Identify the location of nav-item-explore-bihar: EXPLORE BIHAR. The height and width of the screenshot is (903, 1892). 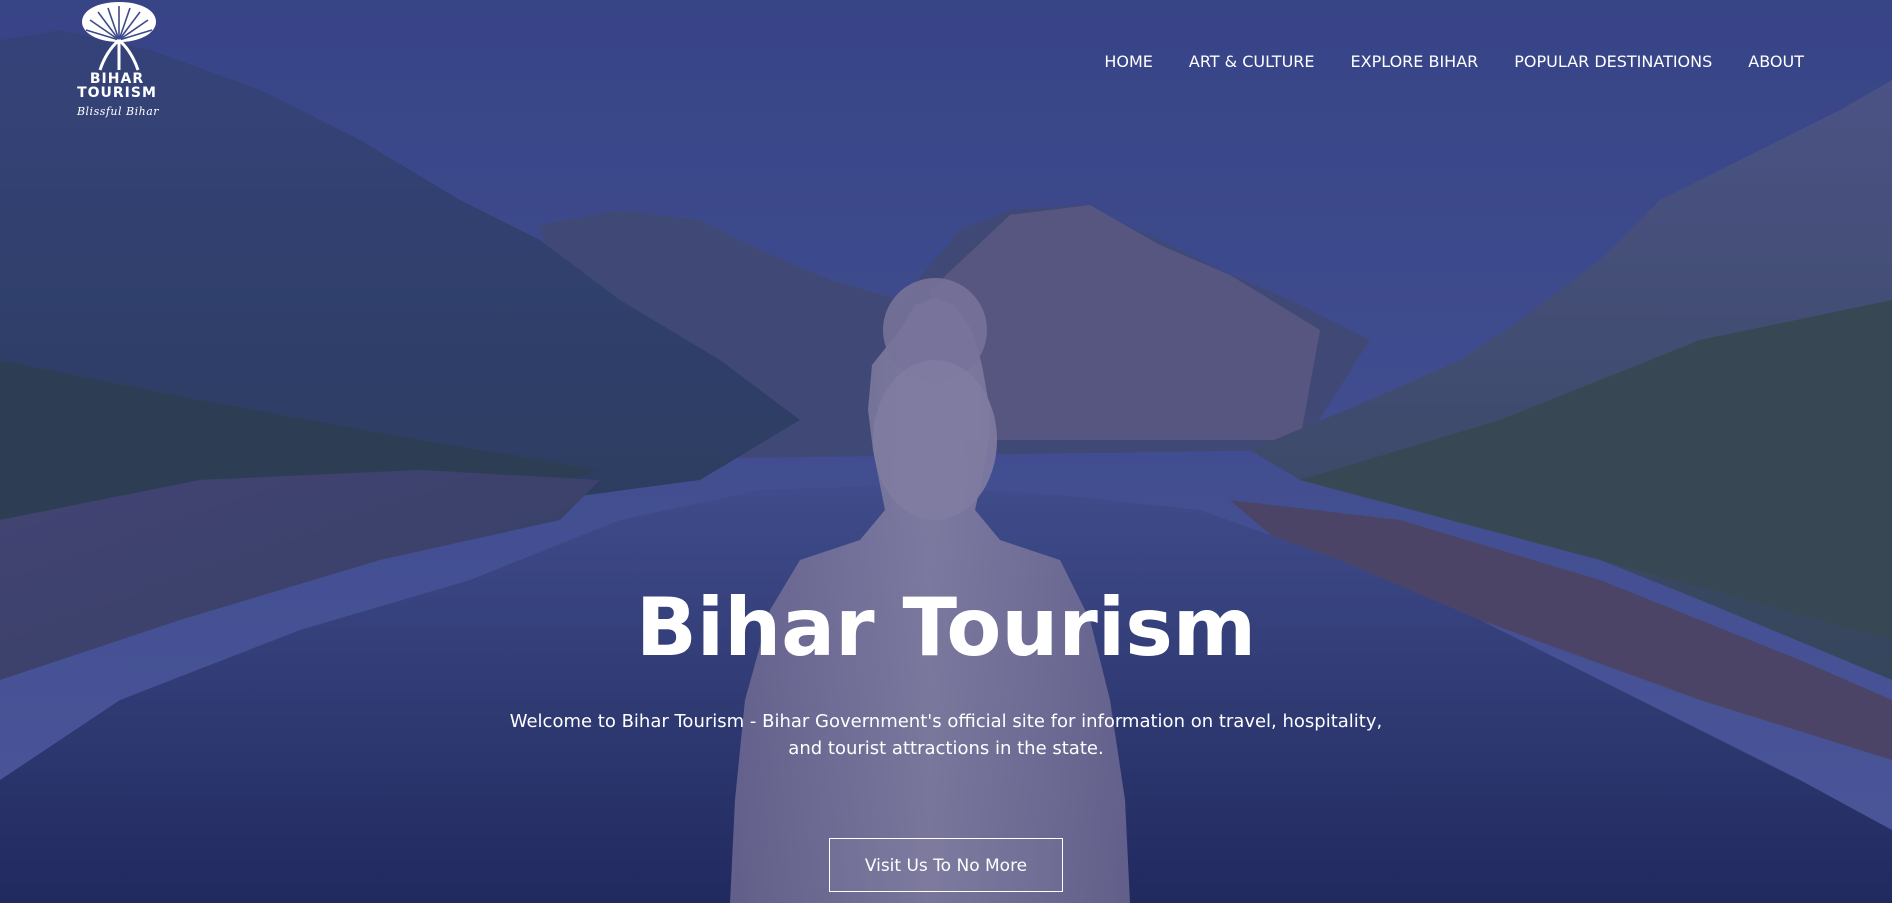
(1415, 61).